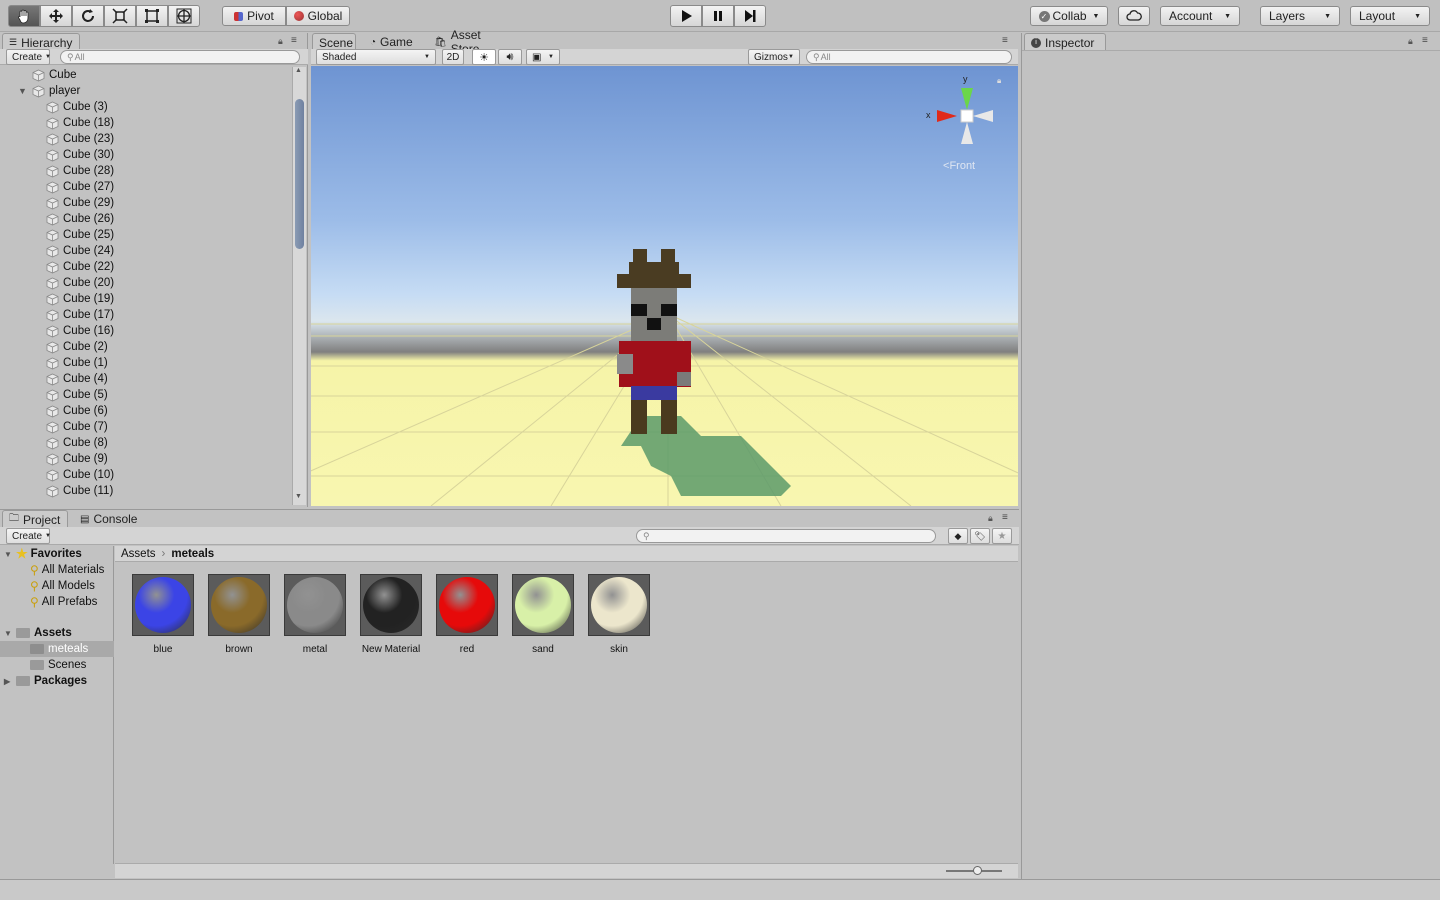 The height and width of the screenshot is (900, 1440). I want to click on scene-search-input: ⚲ All, so click(909, 57).